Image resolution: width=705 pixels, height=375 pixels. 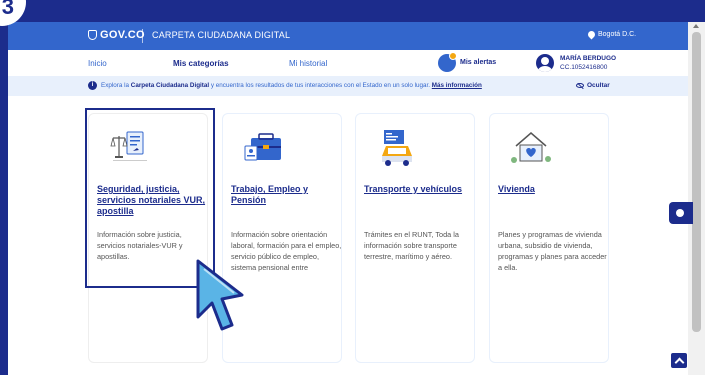 I want to click on nav-item-mi-historial: Mi historial, so click(x=308, y=63).